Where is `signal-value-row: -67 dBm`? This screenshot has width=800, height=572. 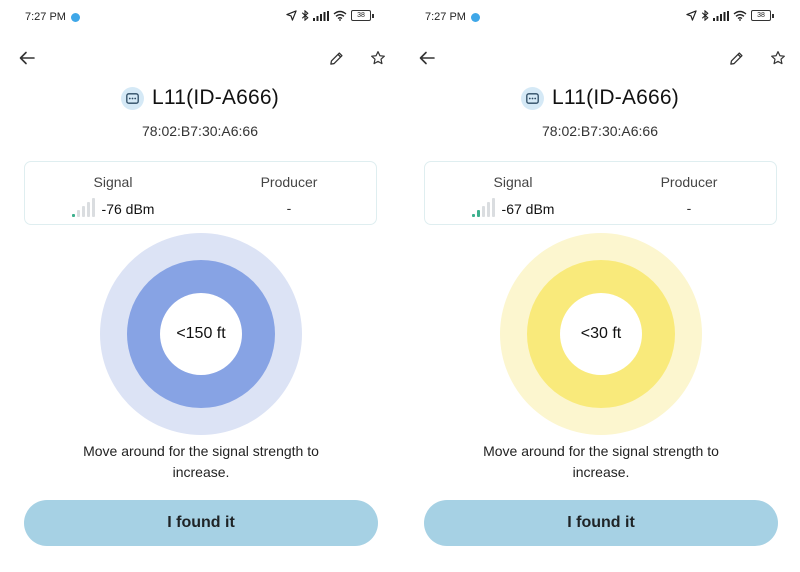
signal-value-row: -67 dBm is located at coordinates (513, 207).